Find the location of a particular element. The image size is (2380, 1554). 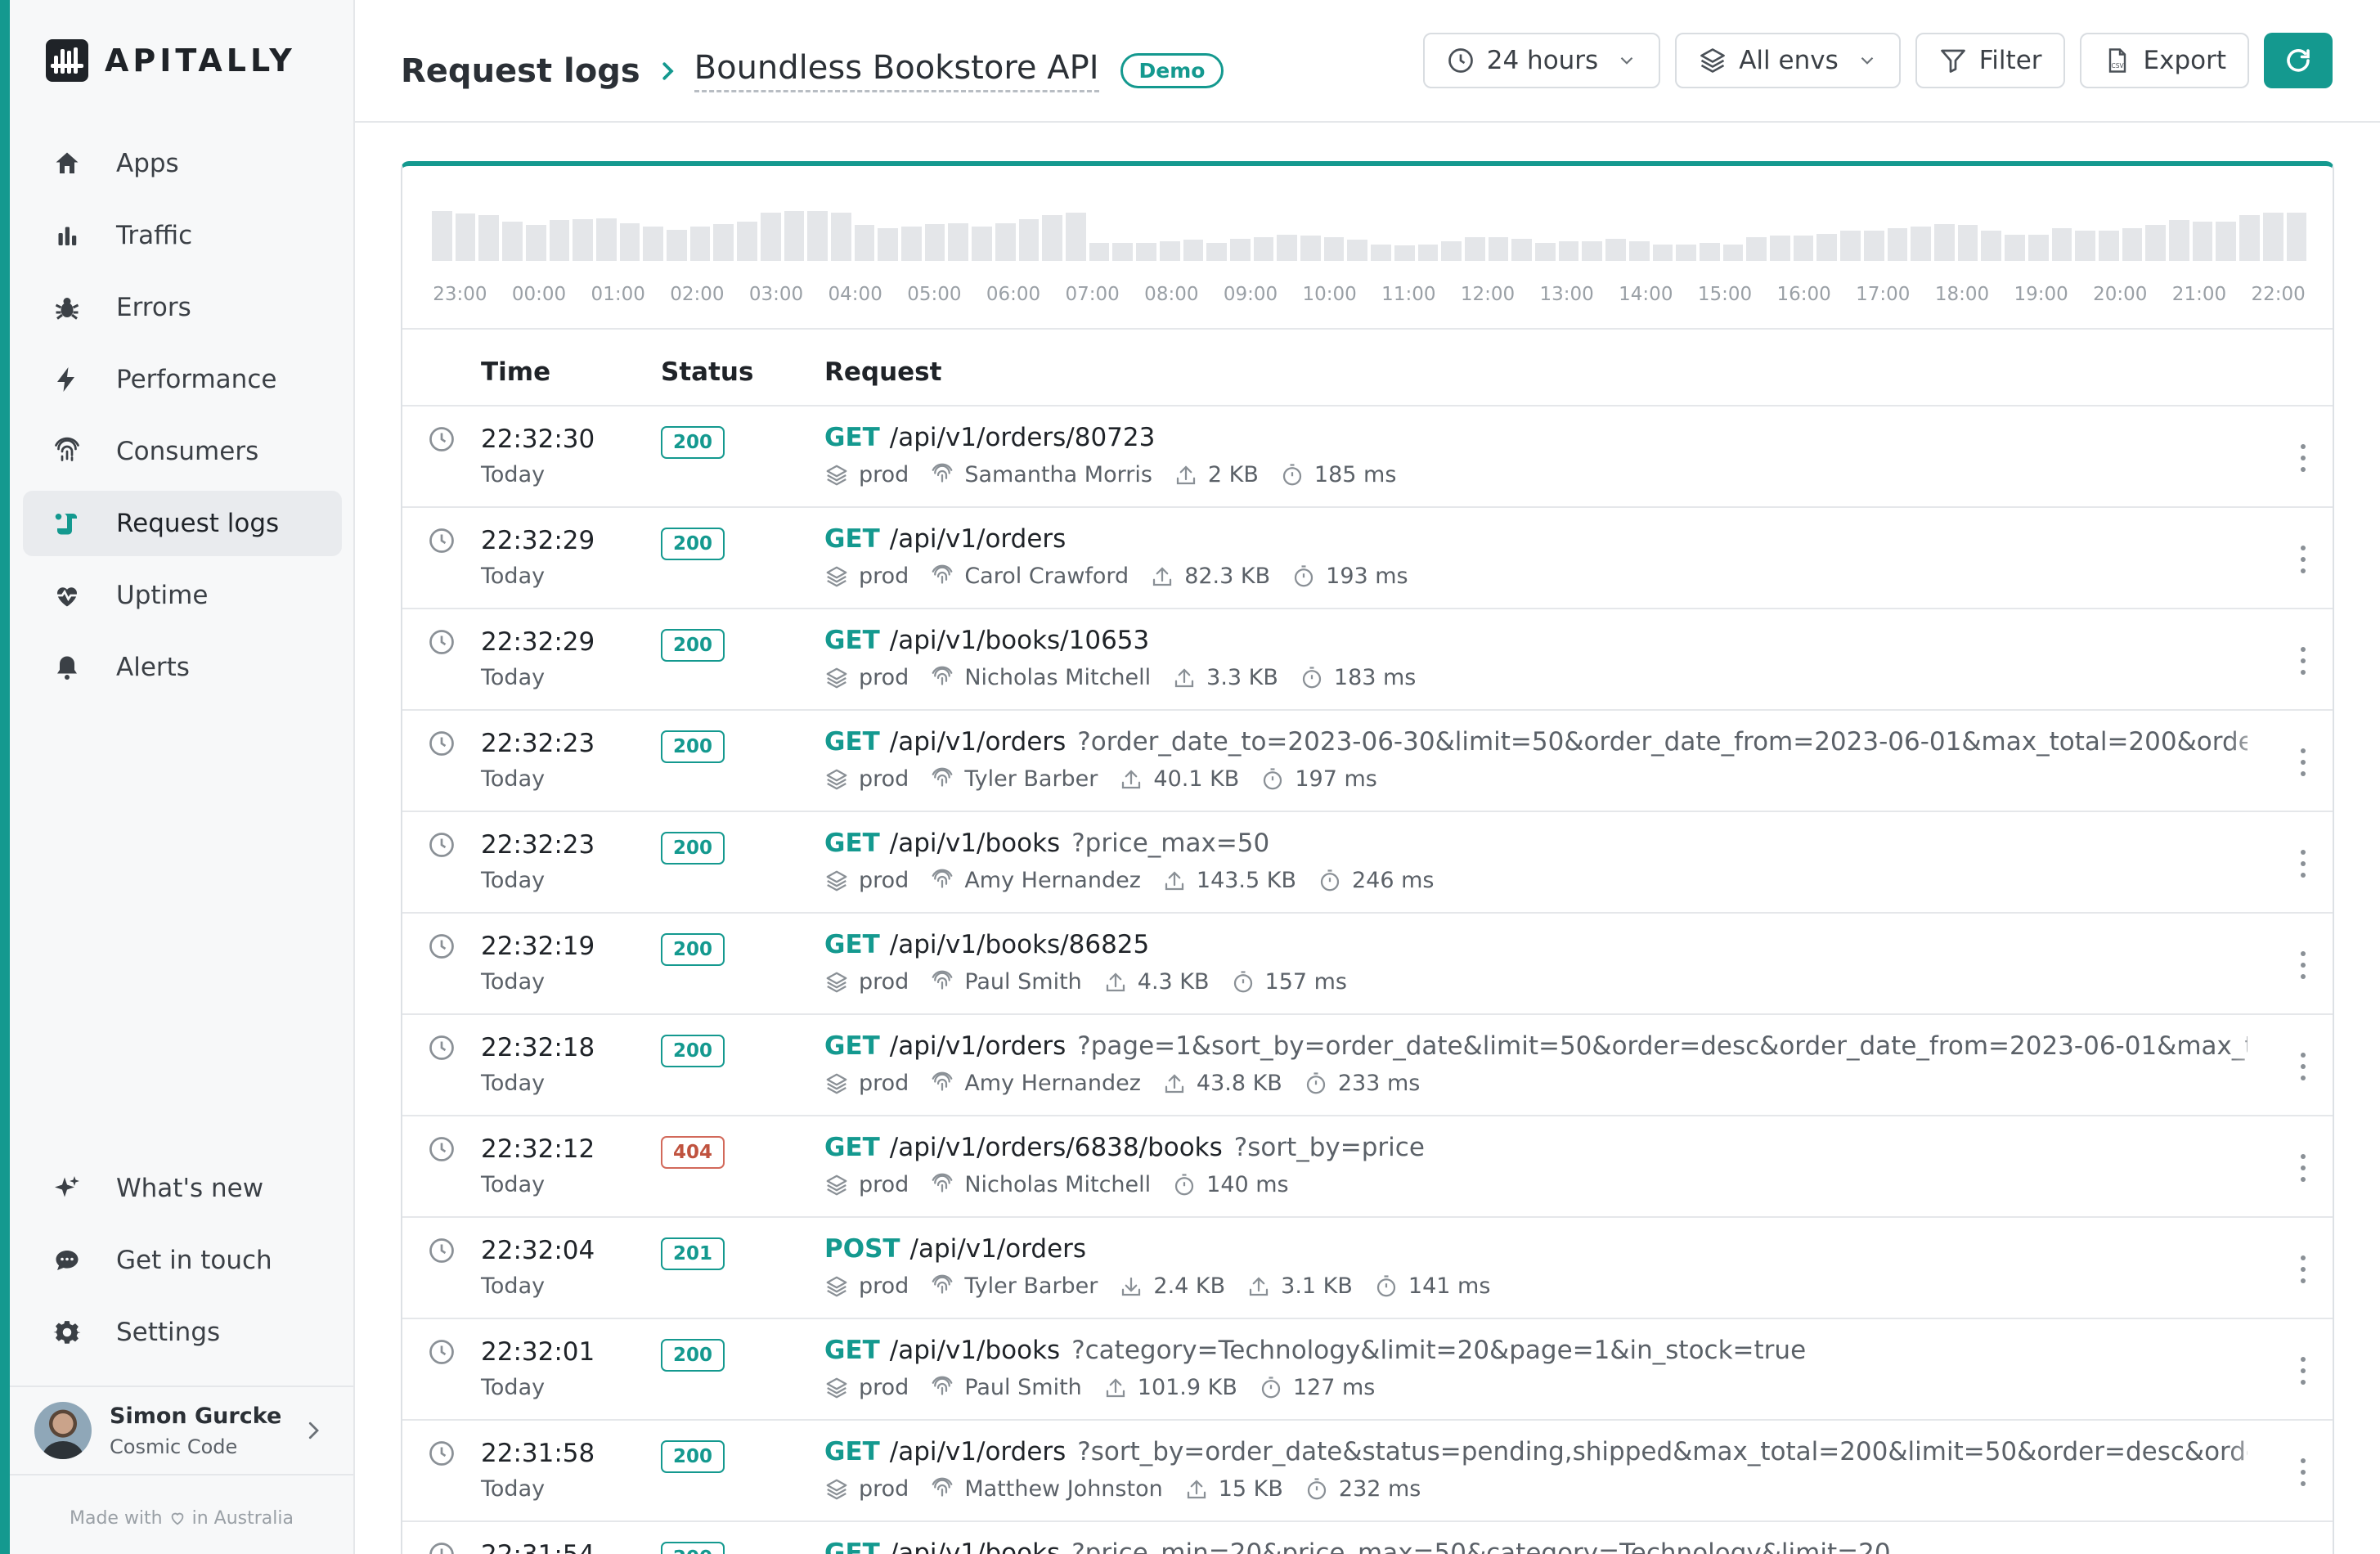

sidebar-item-what-s-new: What's new is located at coordinates (182, 1188).